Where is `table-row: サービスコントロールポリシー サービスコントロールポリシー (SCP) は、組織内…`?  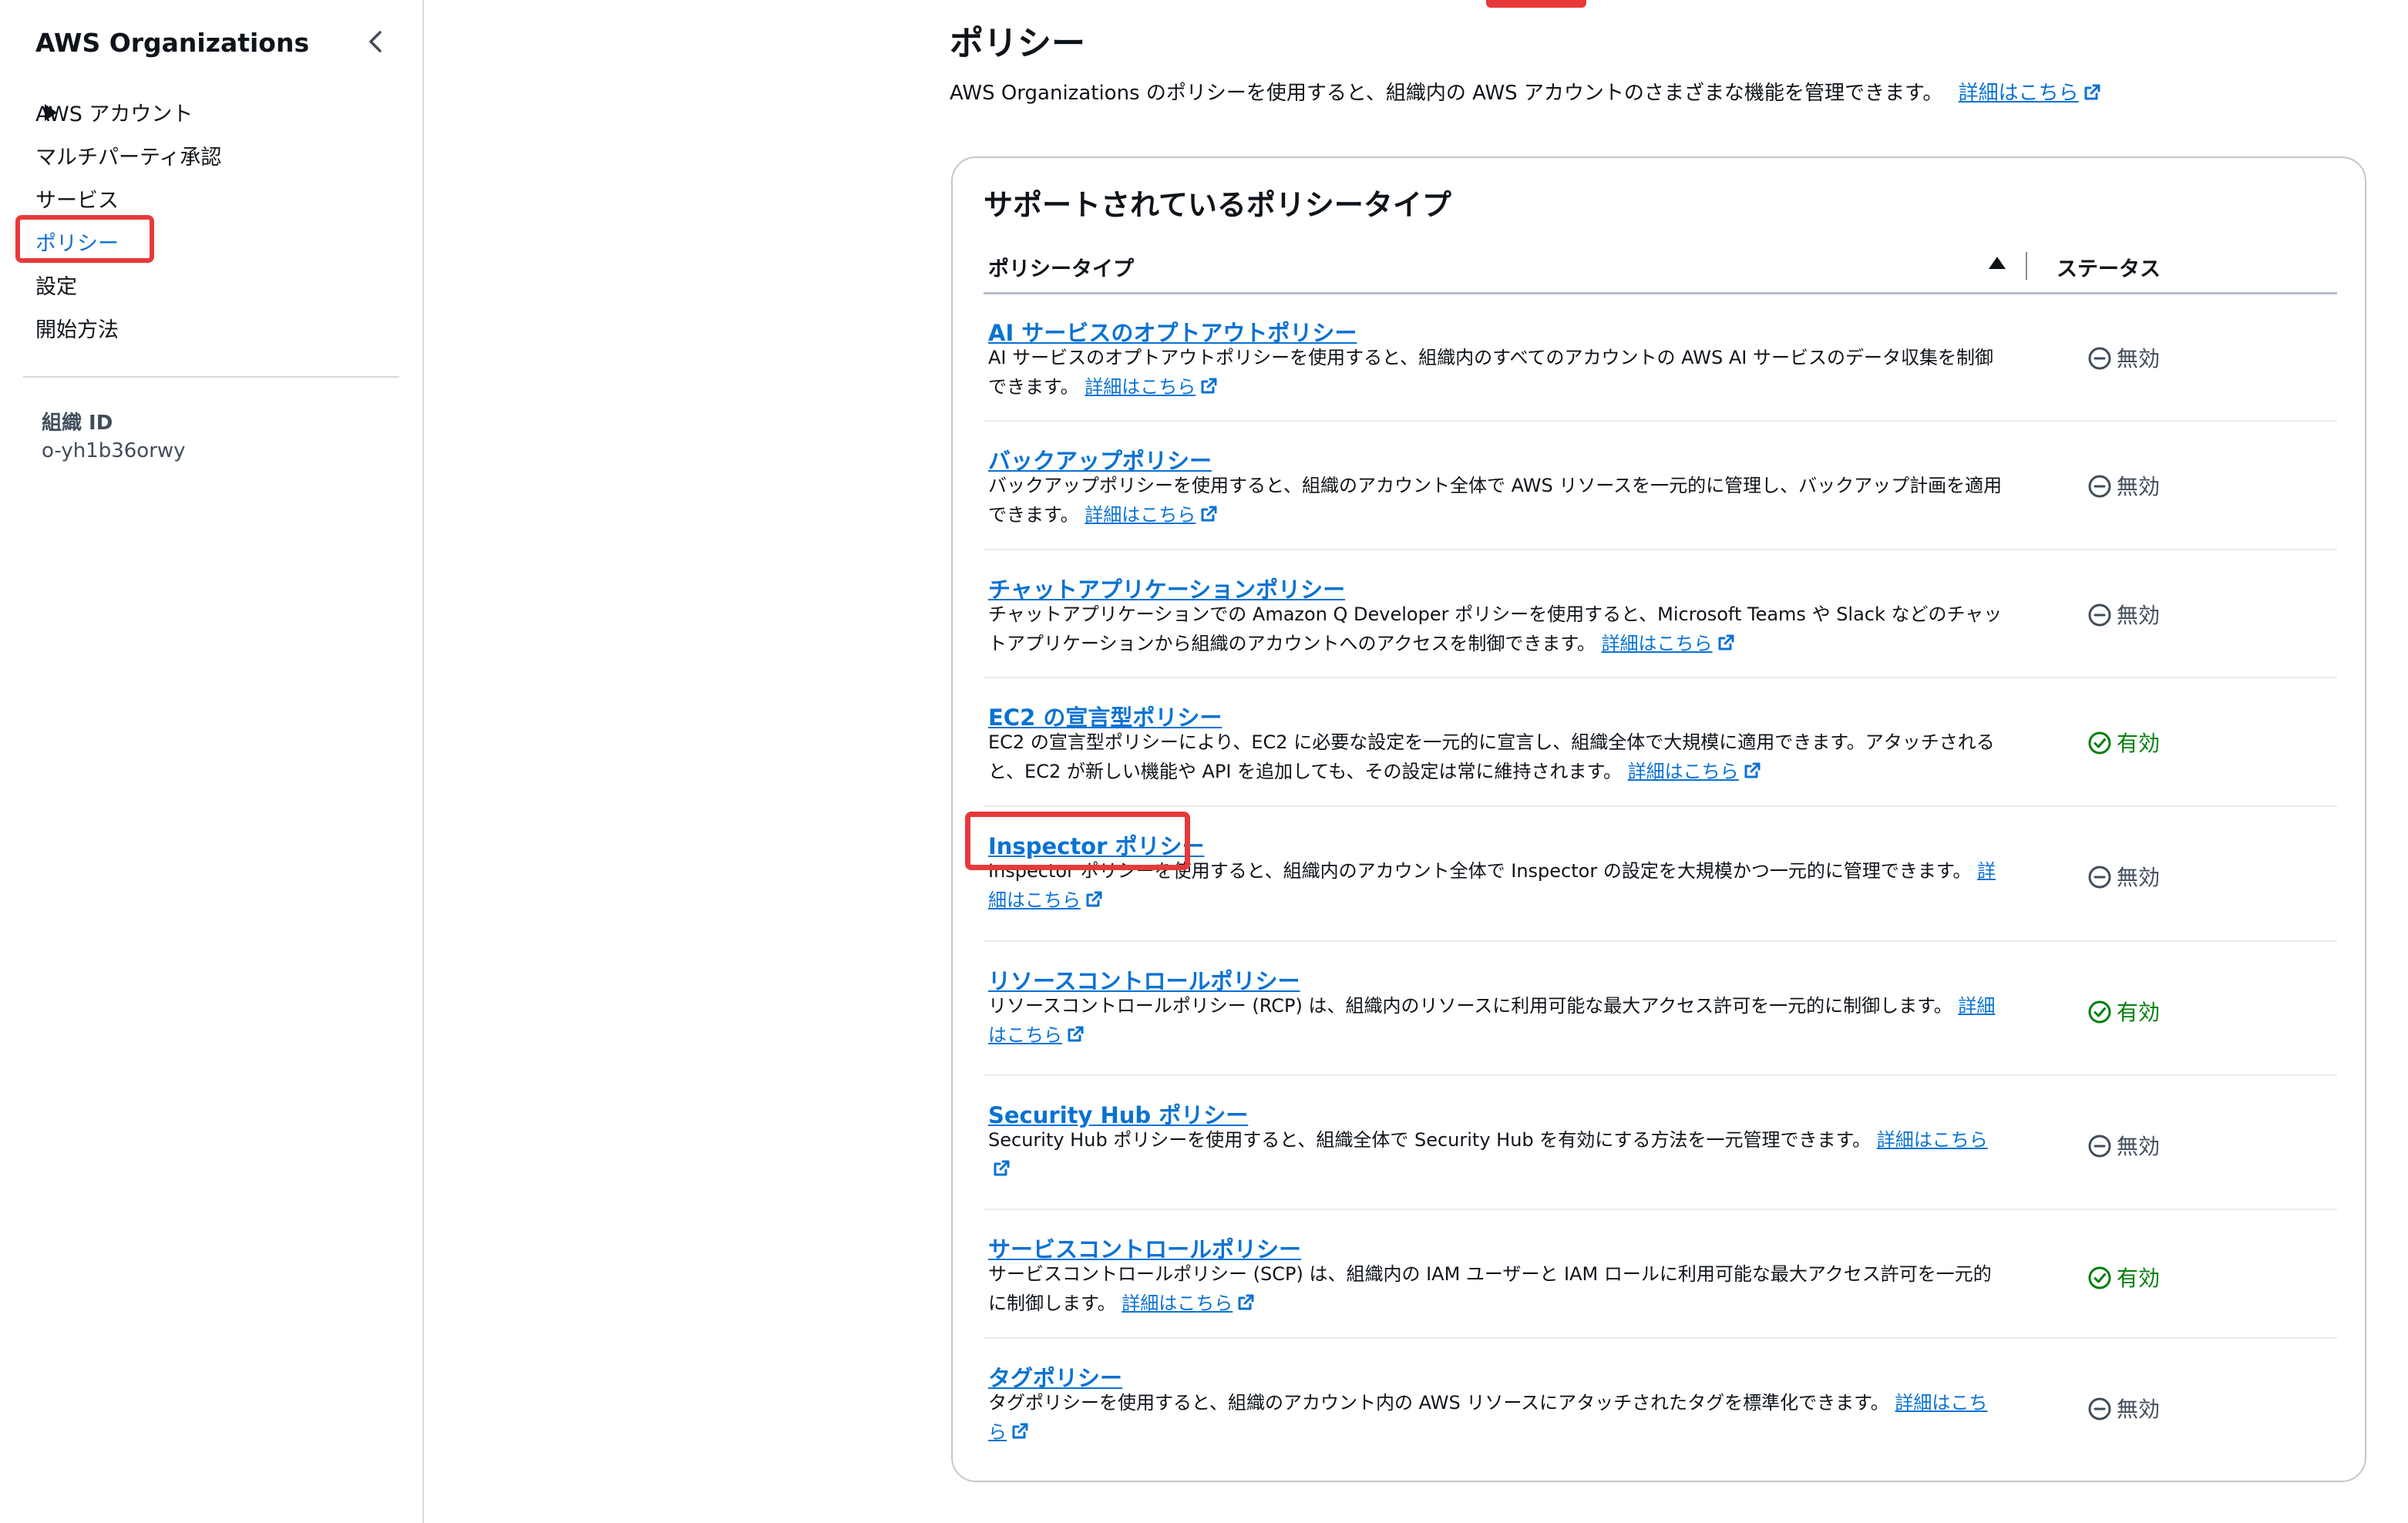 table-row: サービスコントロールポリシー サービスコントロールポリシー (SCP) は、組織内… is located at coordinates (1660, 1275).